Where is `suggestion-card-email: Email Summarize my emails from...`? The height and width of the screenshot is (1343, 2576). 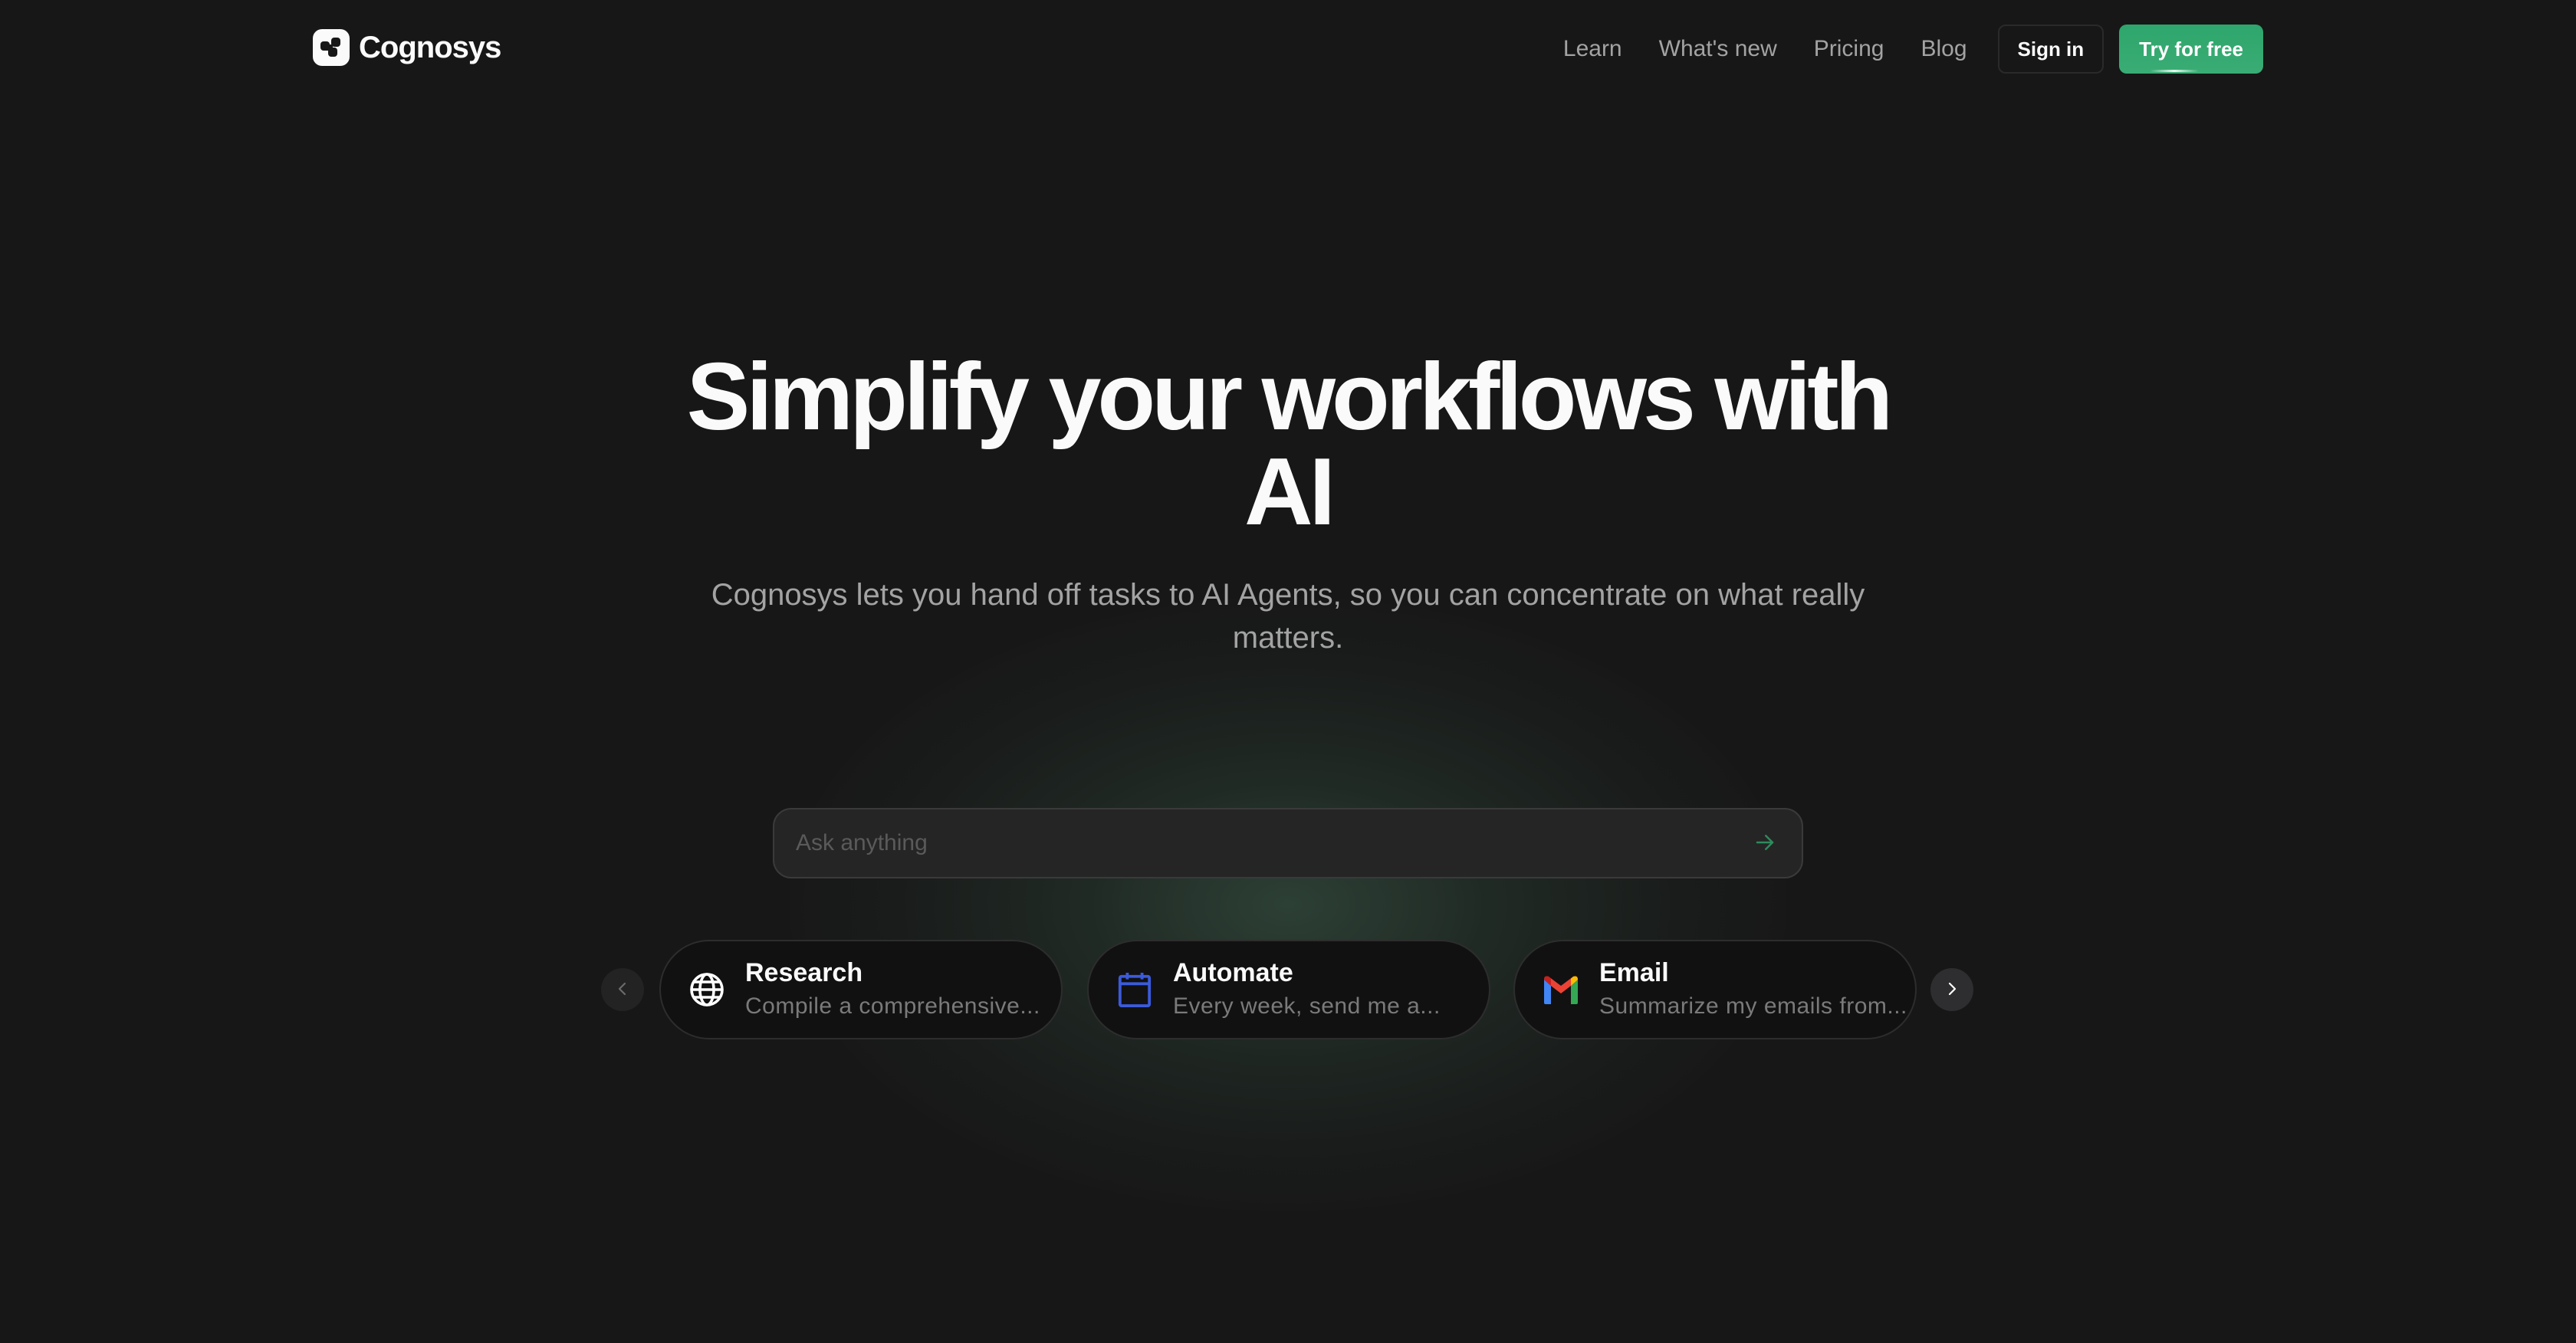
suggestion-card-email: Email Summarize my emails from... is located at coordinates (1715, 990).